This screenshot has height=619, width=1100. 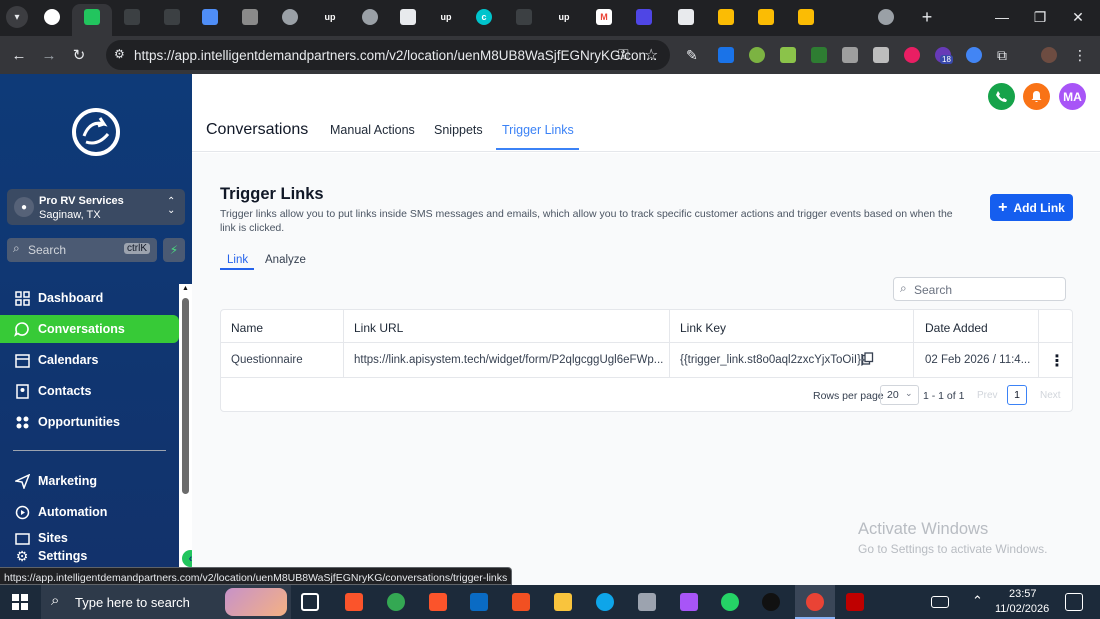 What do you see at coordinates (1072, 96) in the screenshot?
I see `user-avatar: MA` at bounding box center [1072, 96].